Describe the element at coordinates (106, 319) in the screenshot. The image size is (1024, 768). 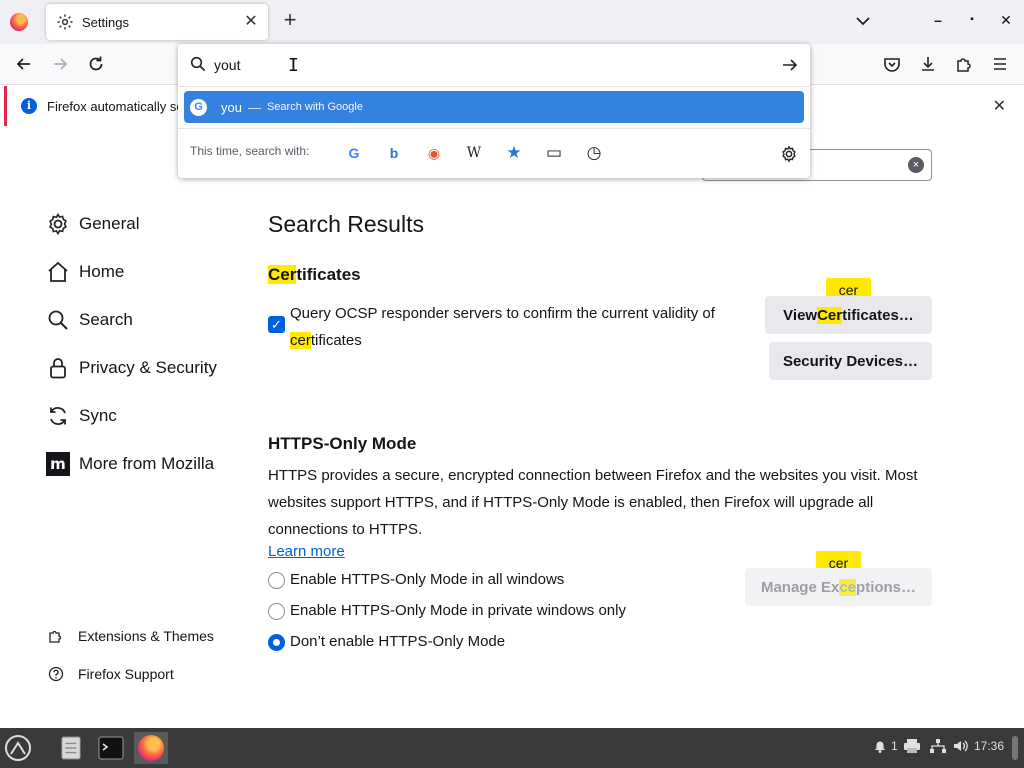
I see `sidebar-item-label: Search` at that location.